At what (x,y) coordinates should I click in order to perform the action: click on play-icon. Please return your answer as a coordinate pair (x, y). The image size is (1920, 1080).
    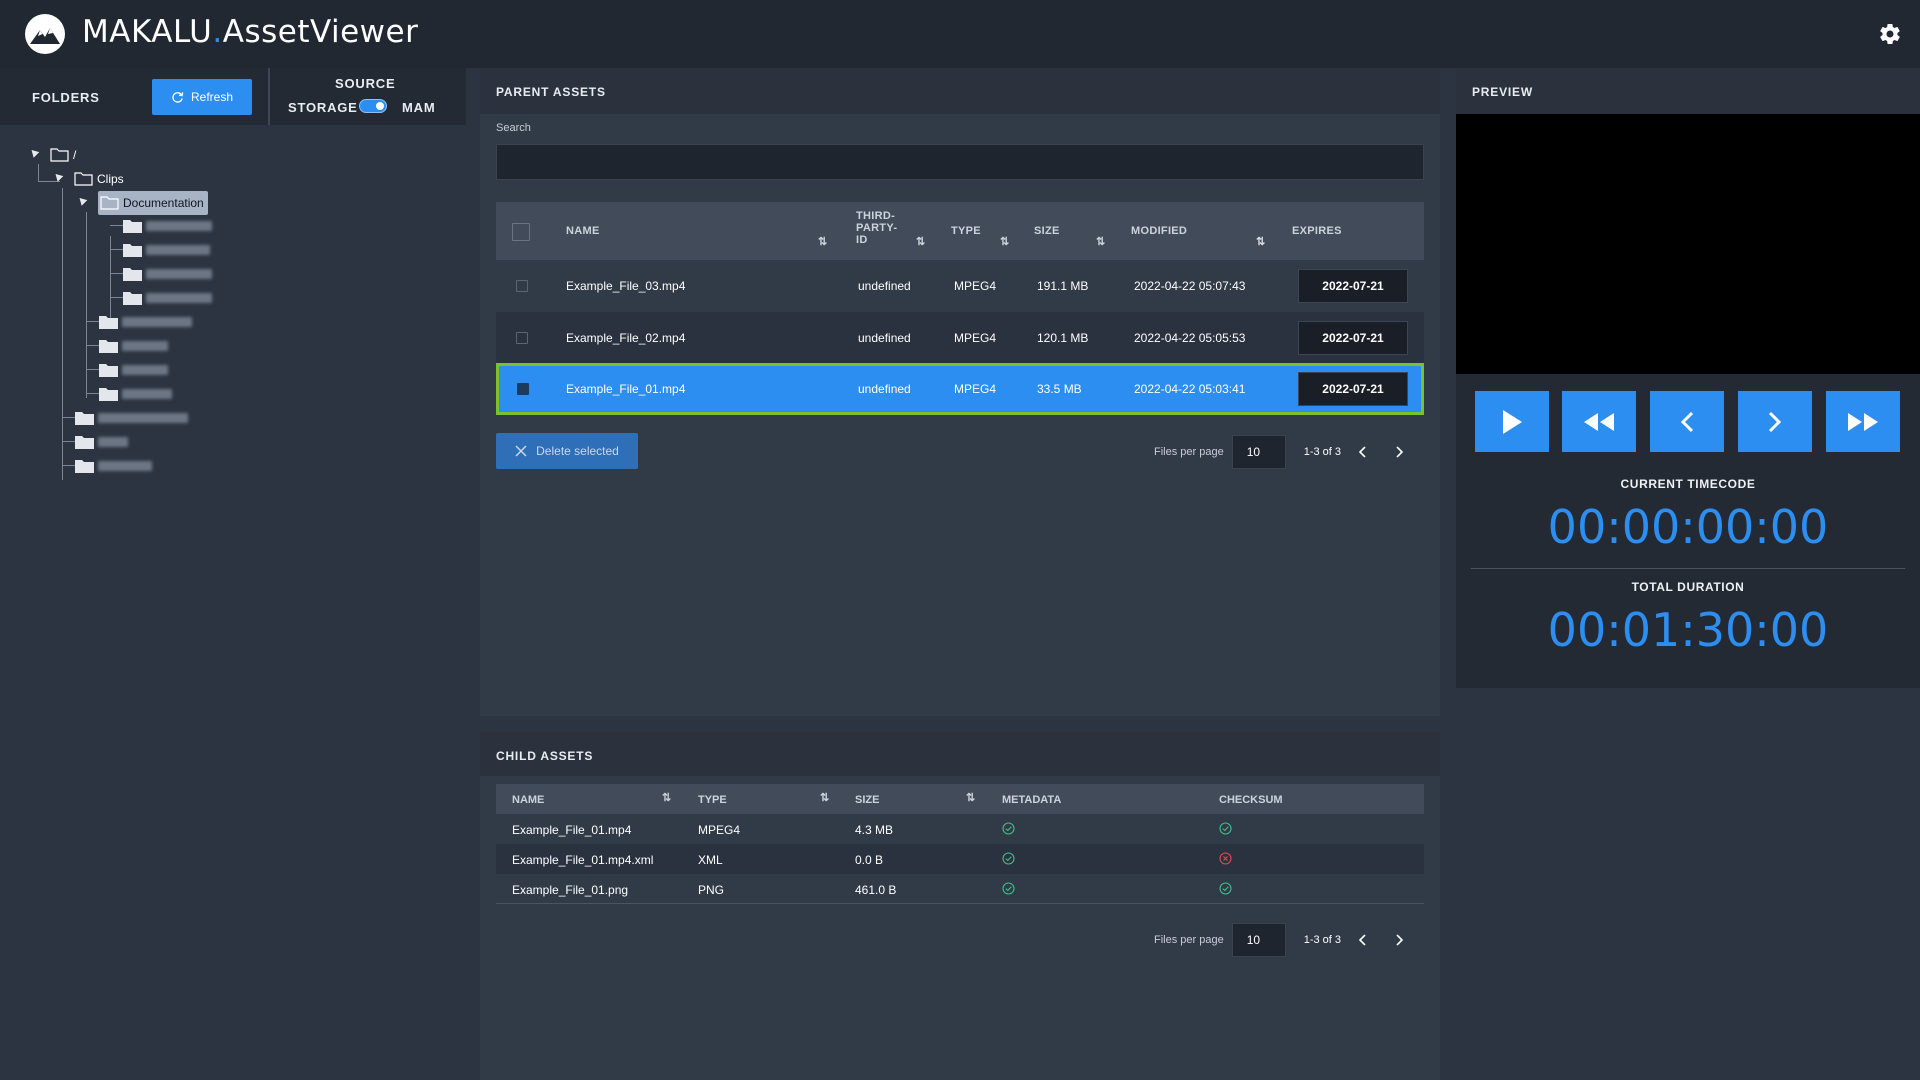
    Looking at the image, I should click on (1512, 421).